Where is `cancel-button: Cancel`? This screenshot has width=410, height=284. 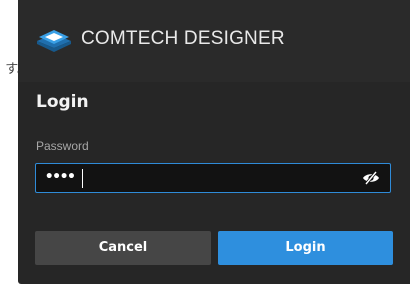 cancel-button: Cancel is located at coordinates (123, 248).